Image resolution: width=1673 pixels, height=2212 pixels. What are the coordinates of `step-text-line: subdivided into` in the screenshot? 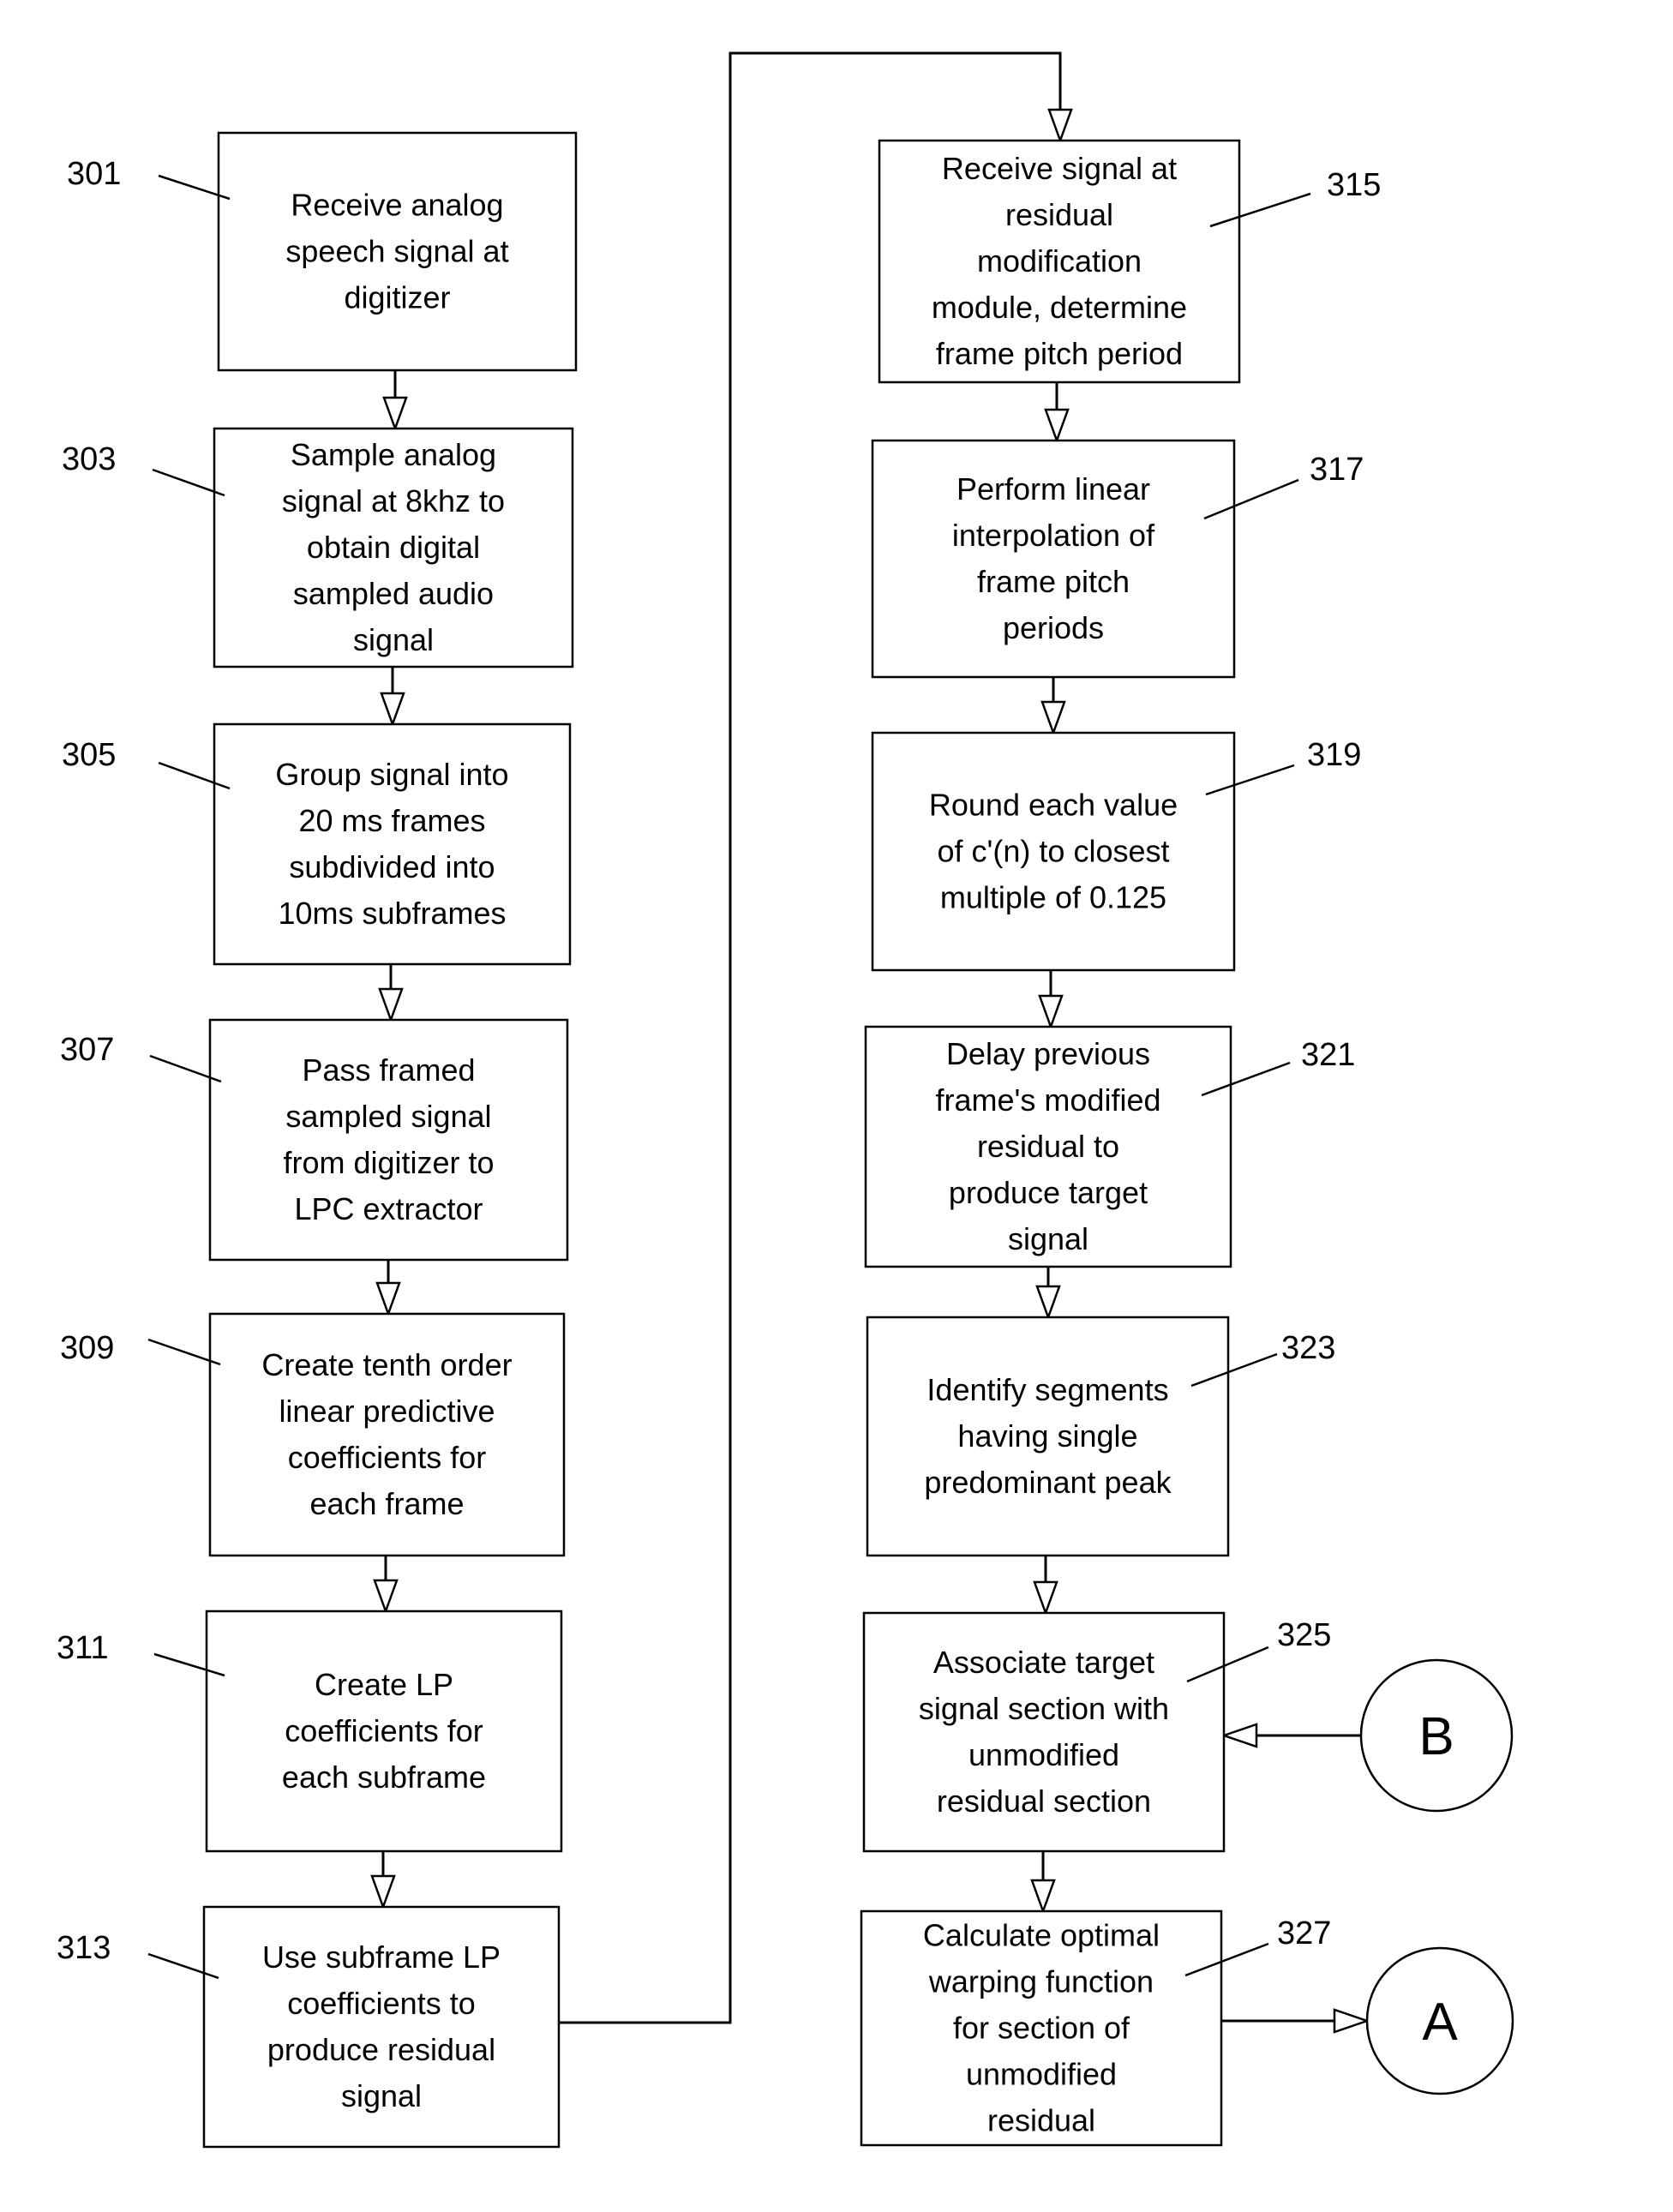 It's located at (392, 867).